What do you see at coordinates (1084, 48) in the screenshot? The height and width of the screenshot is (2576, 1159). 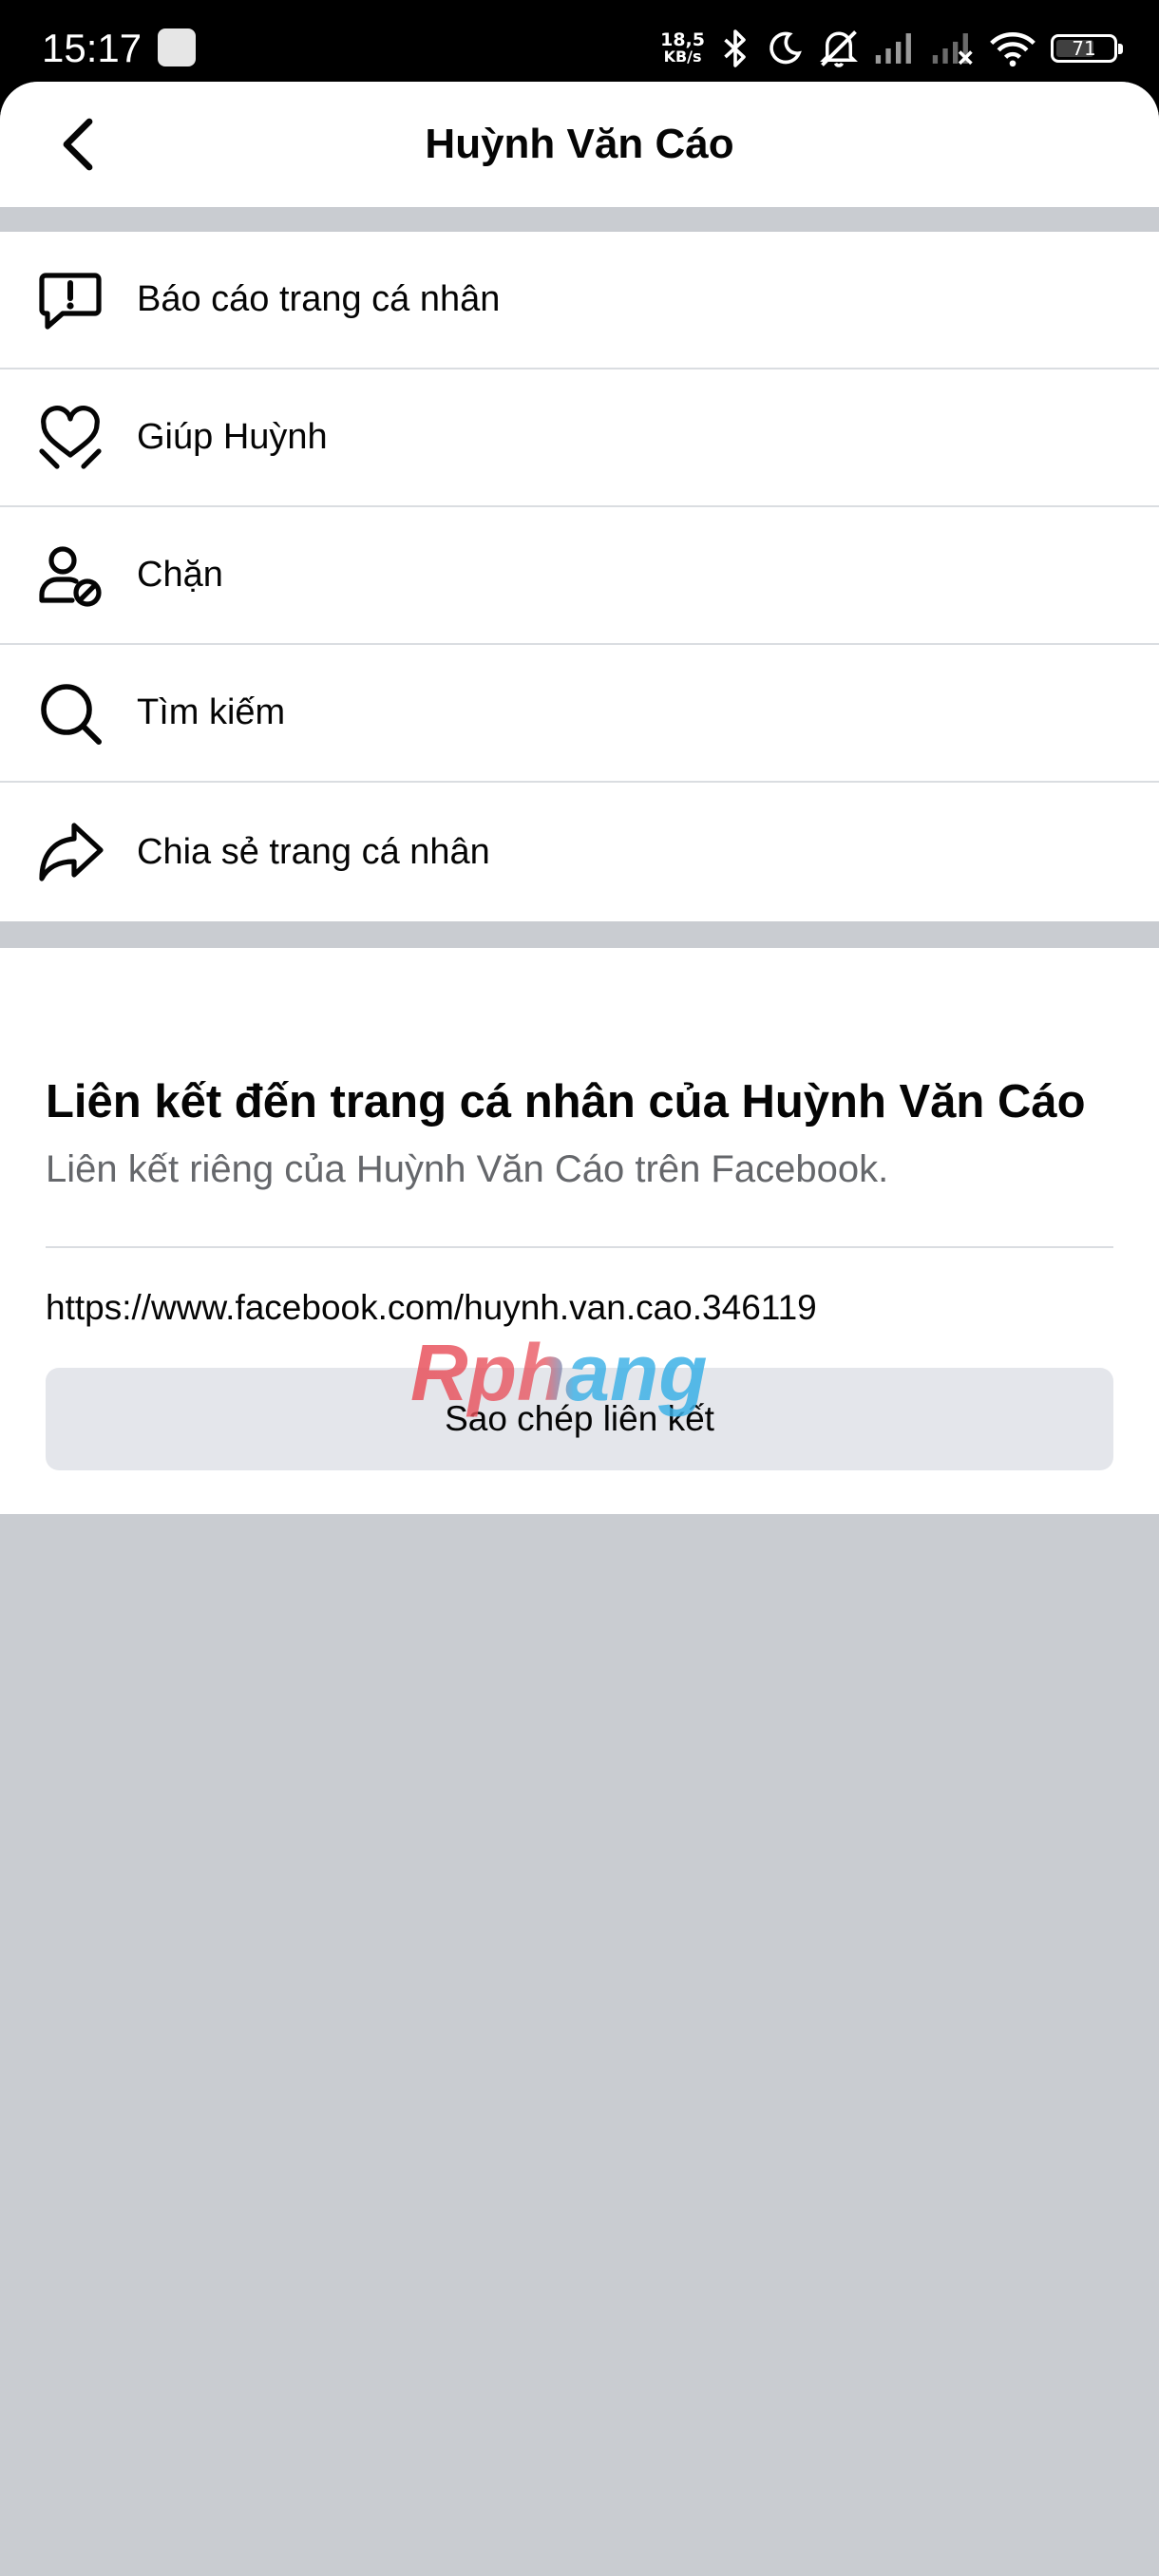 I see `battery-level: 71` at bounding box center [1084, 48].